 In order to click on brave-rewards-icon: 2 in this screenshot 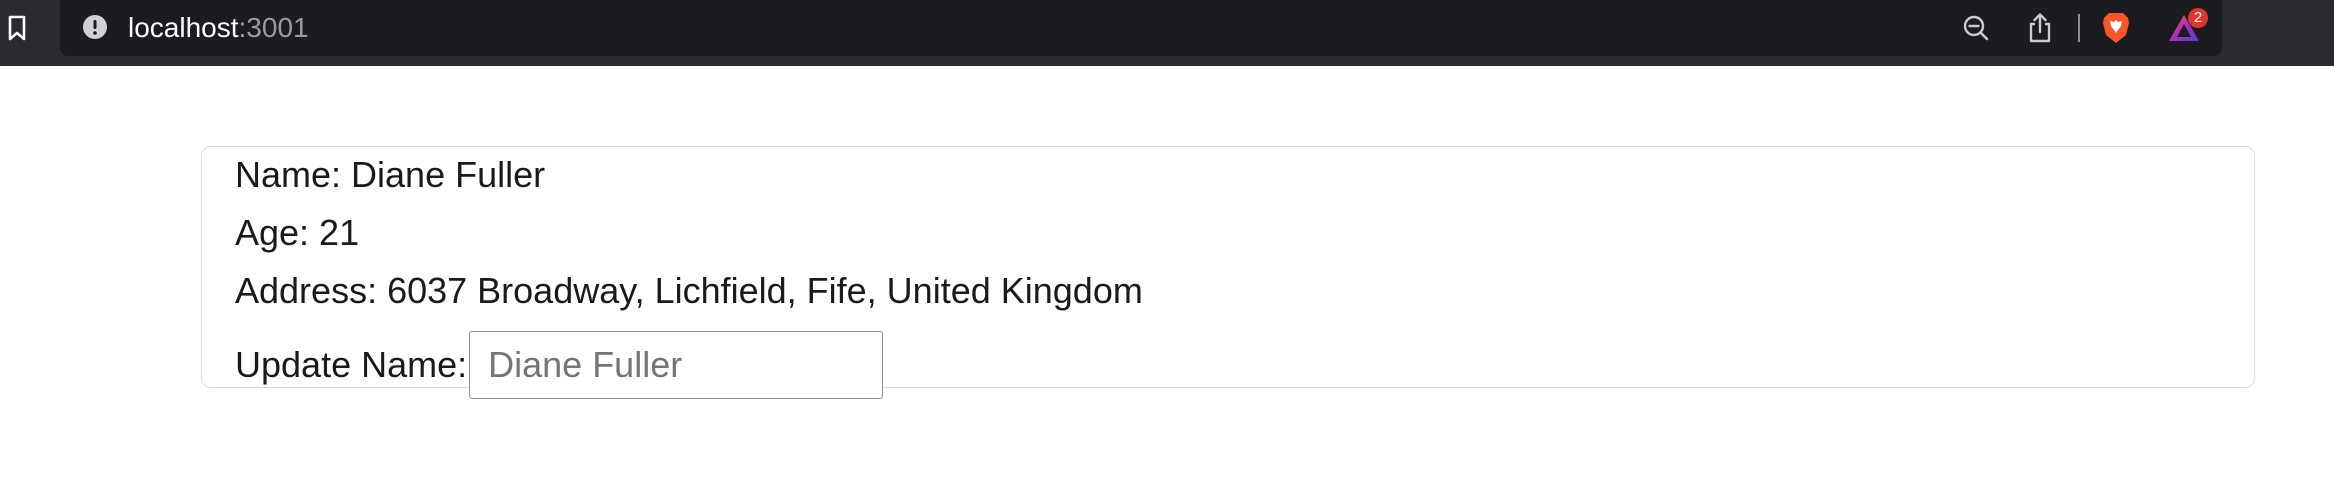, I will do `click(2187, 27)`.